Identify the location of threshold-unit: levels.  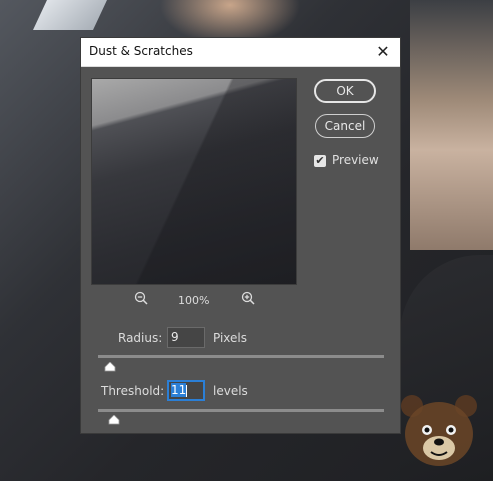
(230, 391).